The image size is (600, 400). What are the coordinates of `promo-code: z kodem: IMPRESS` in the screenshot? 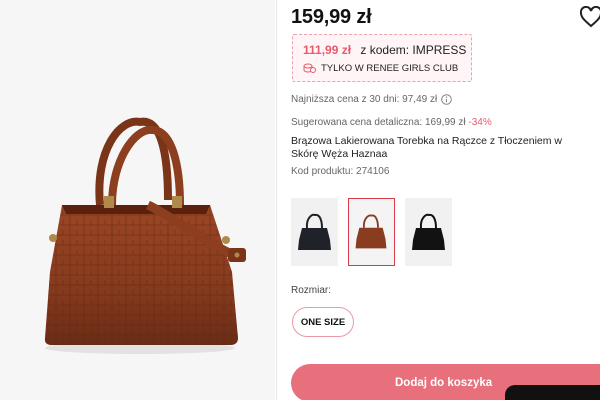 It's located at (413, 50).